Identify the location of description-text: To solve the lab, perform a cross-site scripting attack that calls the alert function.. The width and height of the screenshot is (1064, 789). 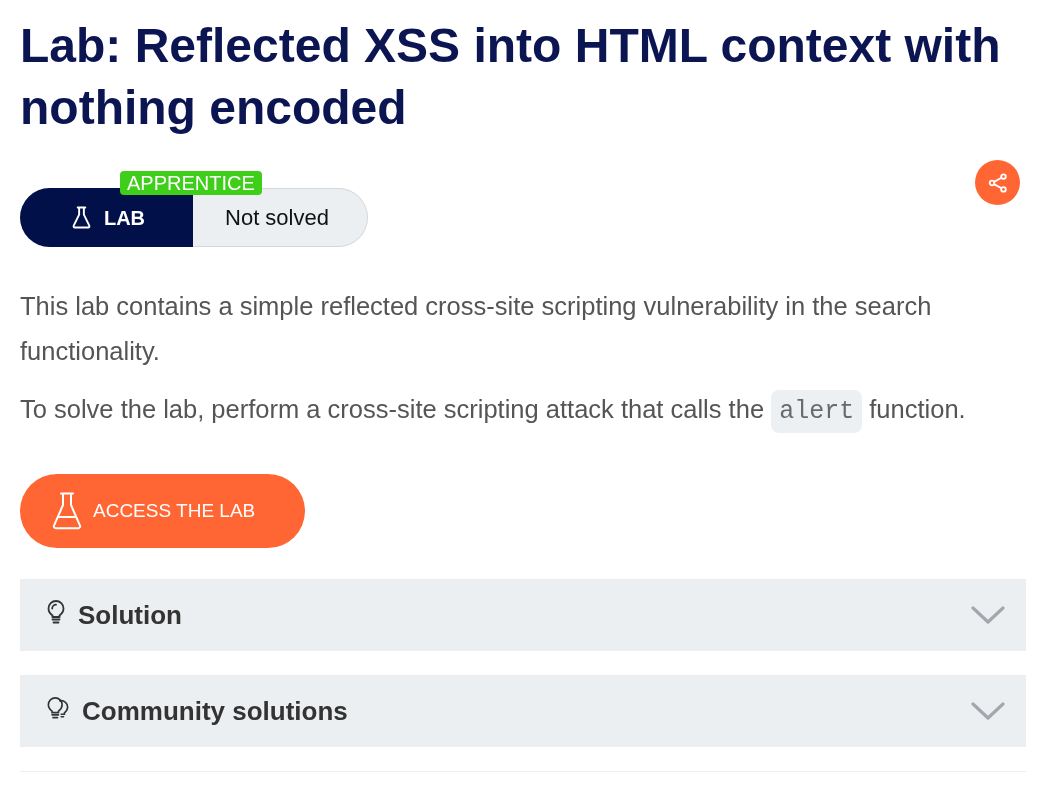
(523, 410).